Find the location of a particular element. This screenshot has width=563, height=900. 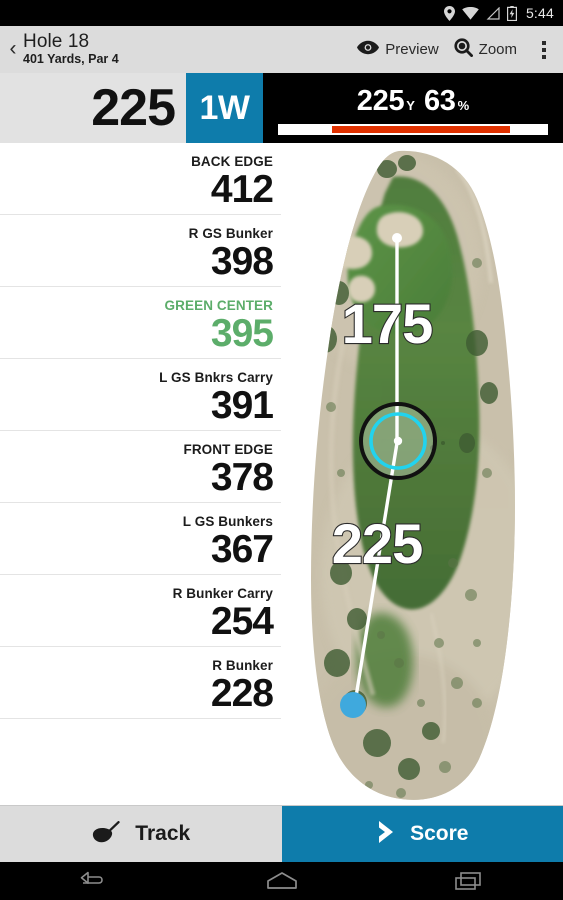

track-label: Track is located at coordinates (163, 833).